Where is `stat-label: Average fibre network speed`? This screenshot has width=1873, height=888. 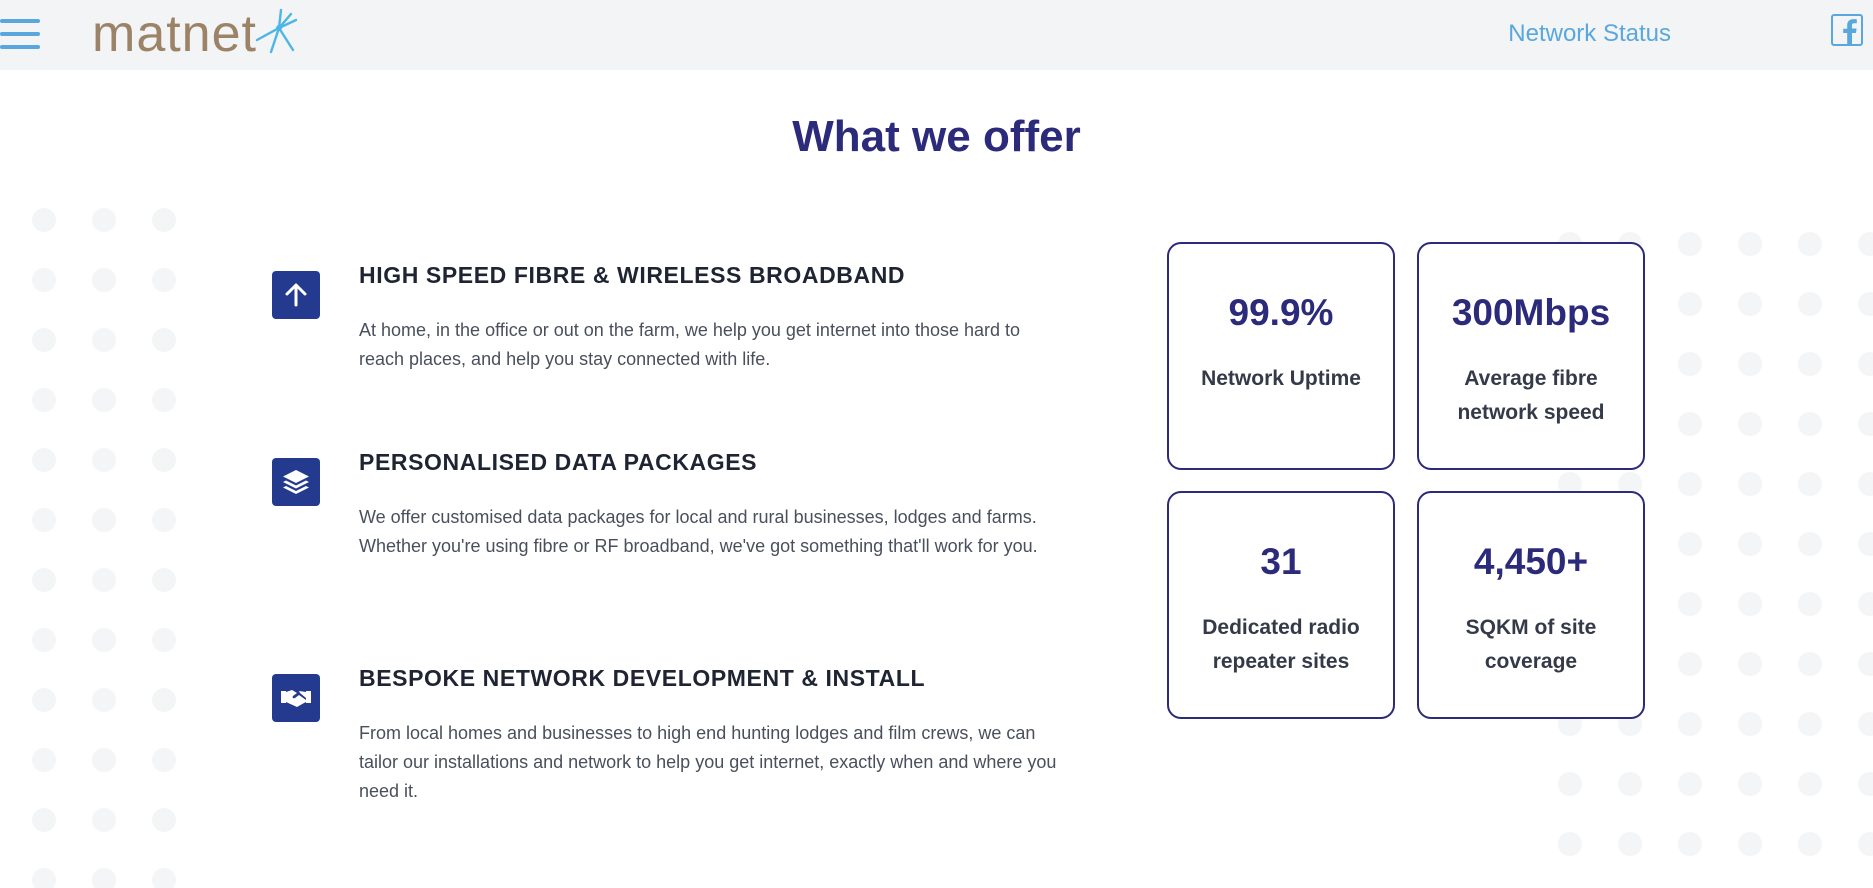 stat-label: Average fibre network speed is located at coordinates (1531, 395).